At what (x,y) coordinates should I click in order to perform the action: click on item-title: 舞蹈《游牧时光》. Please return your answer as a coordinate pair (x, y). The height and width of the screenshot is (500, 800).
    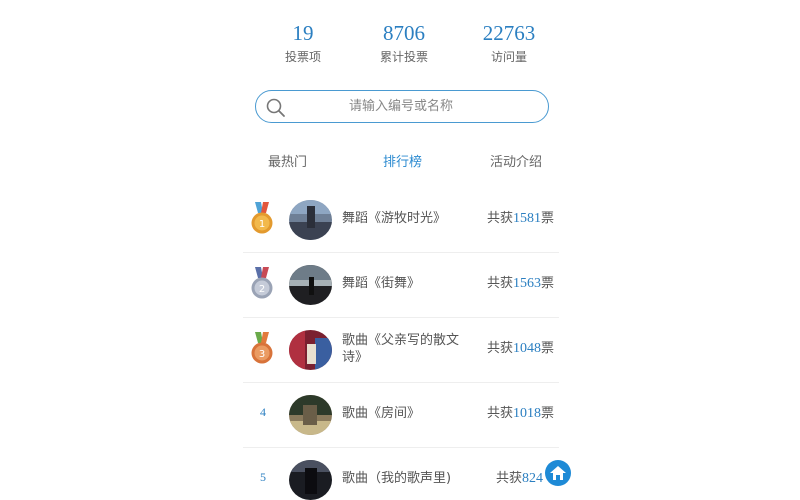
    Looking at the image, I should click on (394, 218).